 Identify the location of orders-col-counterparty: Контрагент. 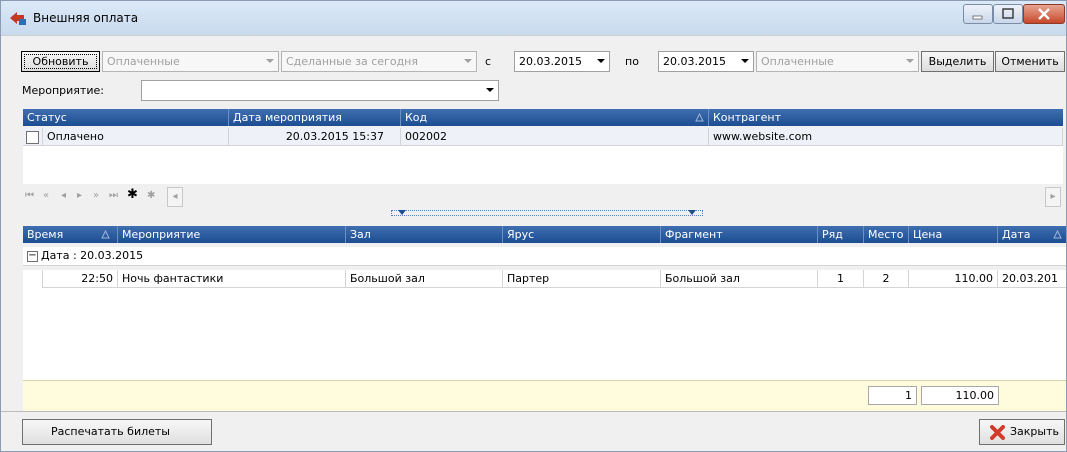
(886, 117).